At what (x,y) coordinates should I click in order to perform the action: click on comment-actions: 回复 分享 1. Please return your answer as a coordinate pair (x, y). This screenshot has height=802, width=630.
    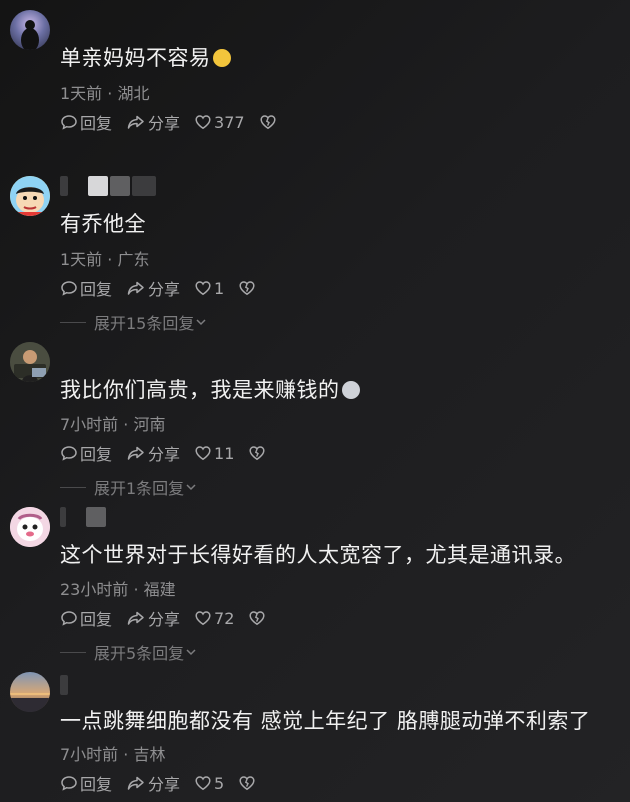
    Looking at the image, I should click on (165, 288).